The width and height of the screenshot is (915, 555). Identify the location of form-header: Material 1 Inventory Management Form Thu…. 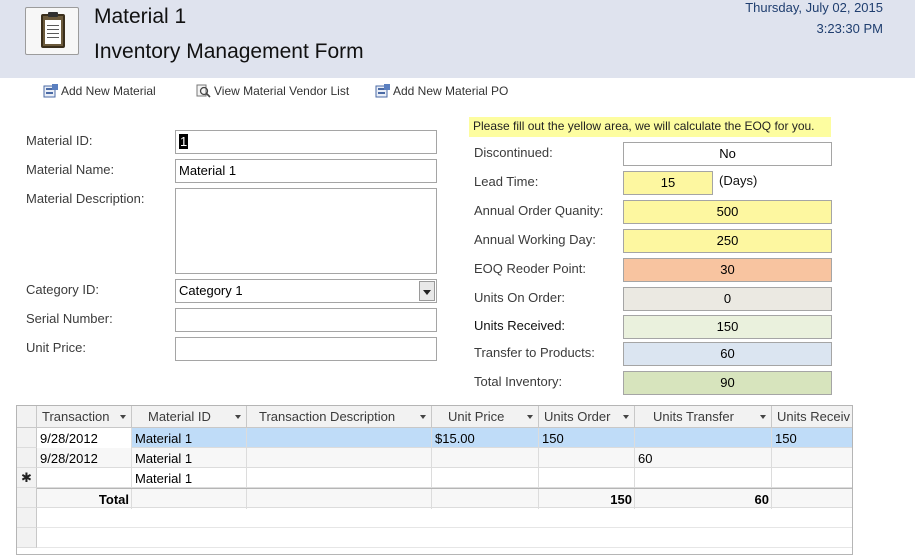
(457, 39).